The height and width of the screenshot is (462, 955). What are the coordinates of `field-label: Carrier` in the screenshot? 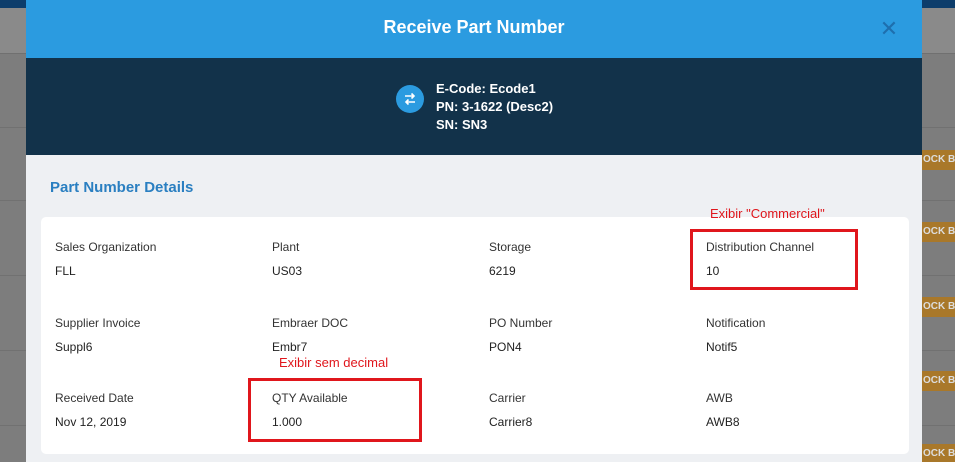 It's located at (507, 398).